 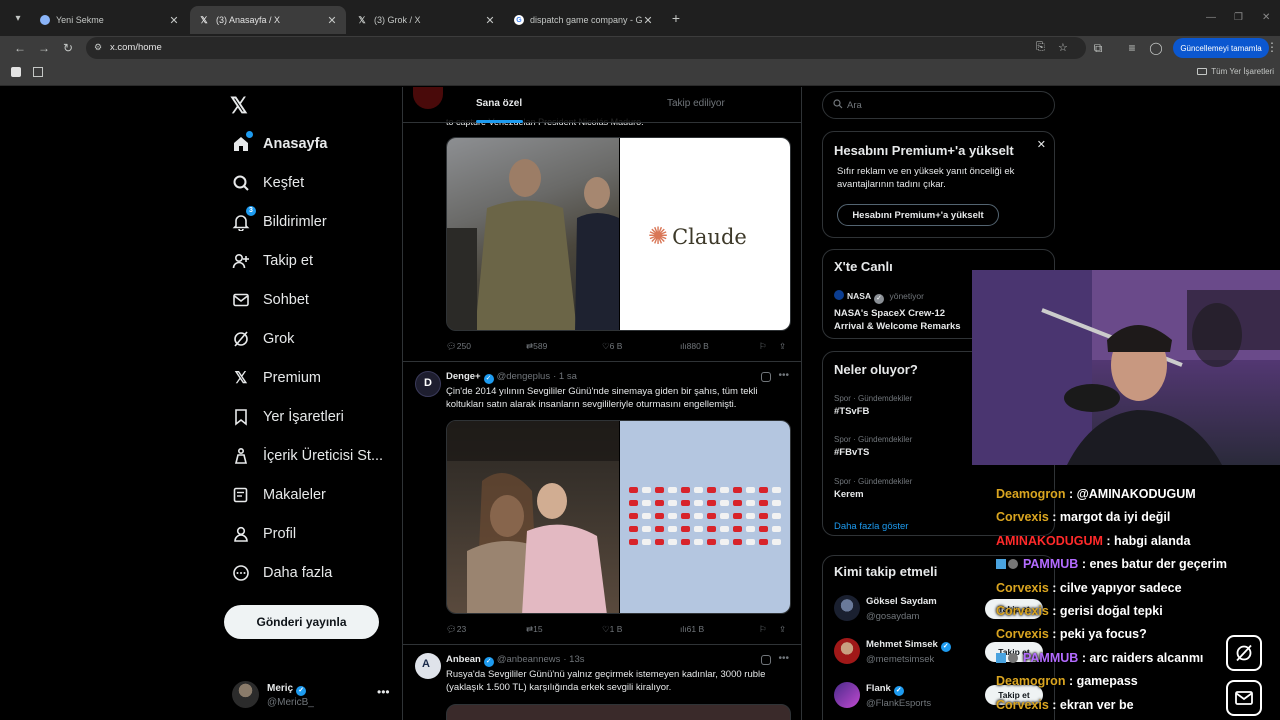 I want to click on x-icon: 𝕏, so click(x=362, y=19).